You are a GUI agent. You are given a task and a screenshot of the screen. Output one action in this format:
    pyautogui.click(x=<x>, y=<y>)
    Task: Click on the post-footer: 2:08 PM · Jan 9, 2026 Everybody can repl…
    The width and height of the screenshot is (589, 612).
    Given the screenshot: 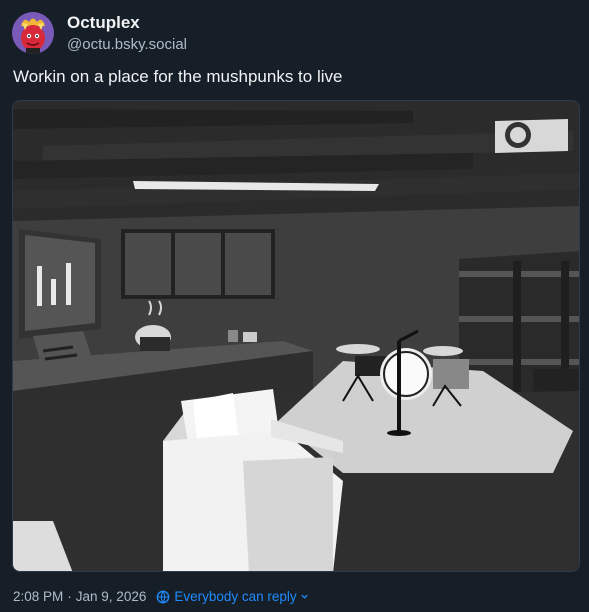 What is the action you would take?
    pyautogui.click(x=161, y=596)
    